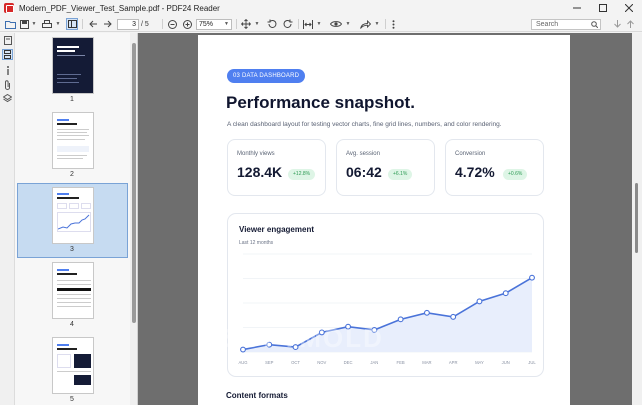  I want to click on kpi-value: 4.72%, so click(475, 172).